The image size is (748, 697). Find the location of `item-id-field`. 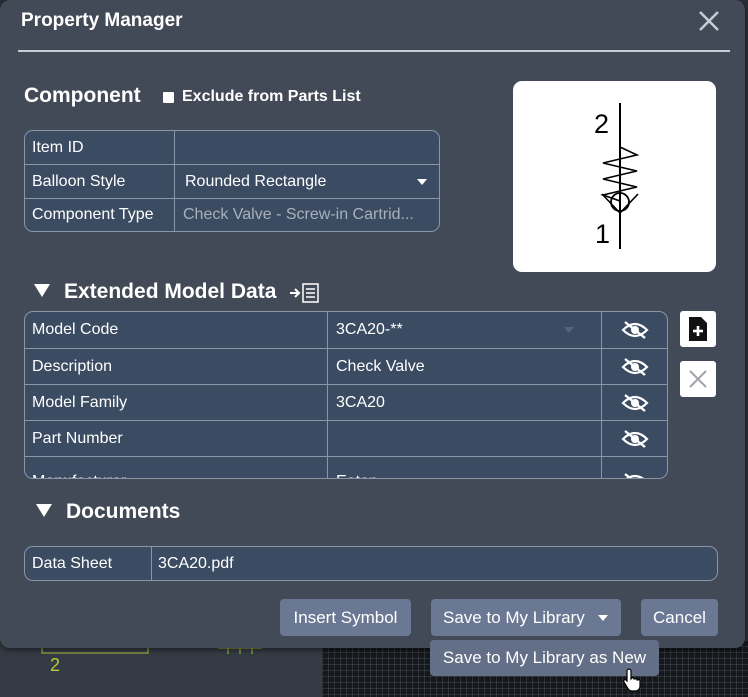

item-id-field is located at coordinates (306, 147).